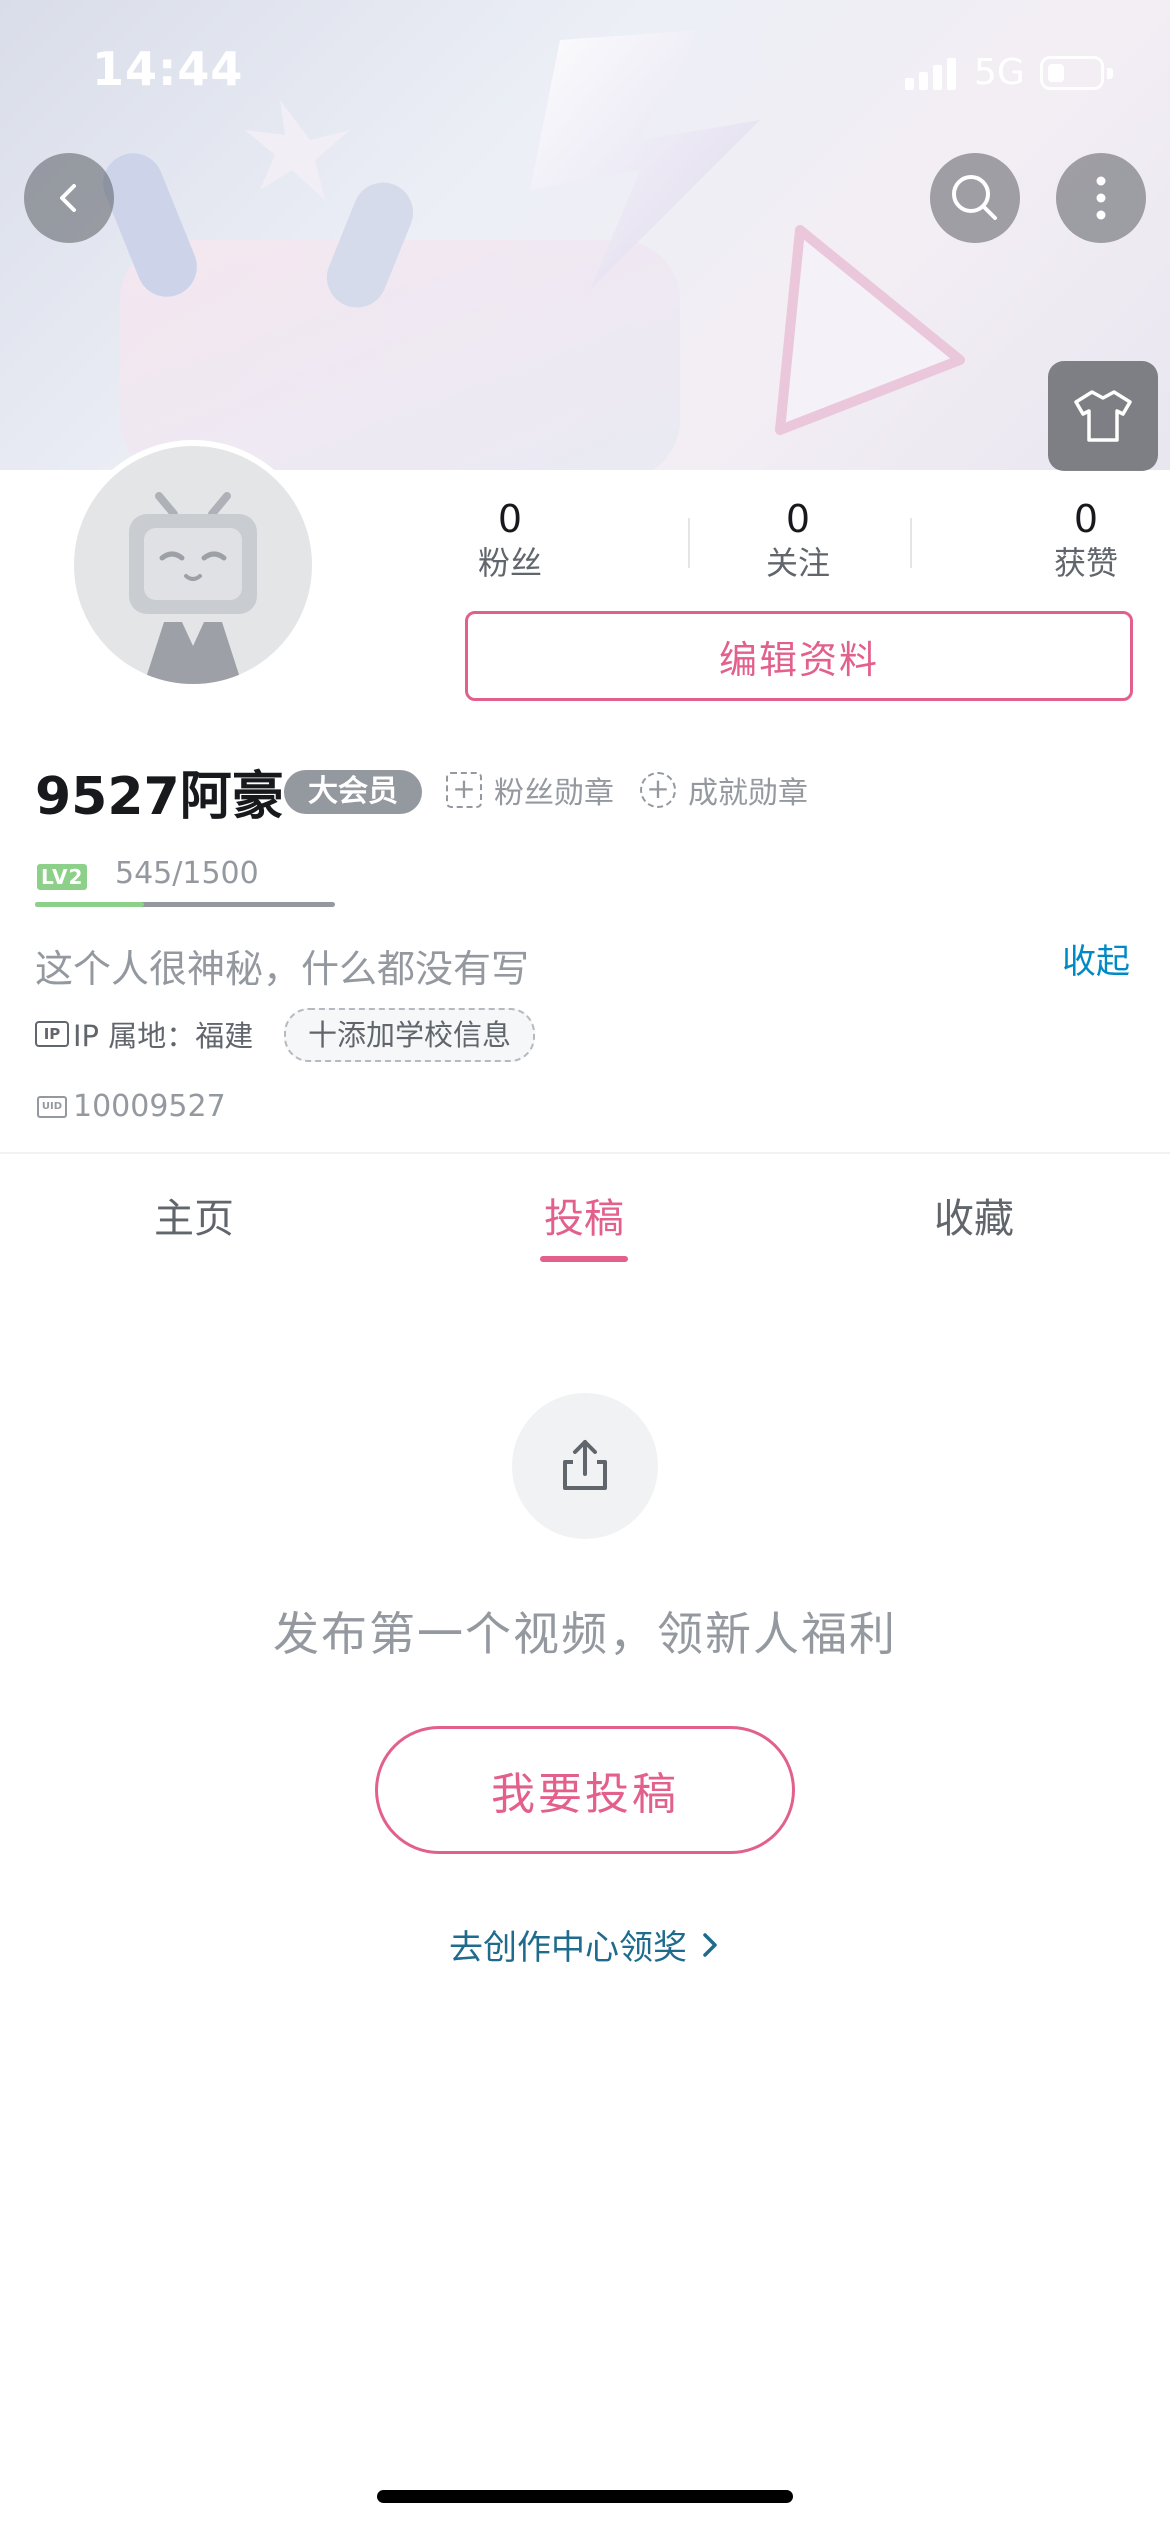 The width and height of the screenshot is (1170, 2532). I want to click on empty-state-message: 发布第一个视频，领新人福利, so click(585, 1634).